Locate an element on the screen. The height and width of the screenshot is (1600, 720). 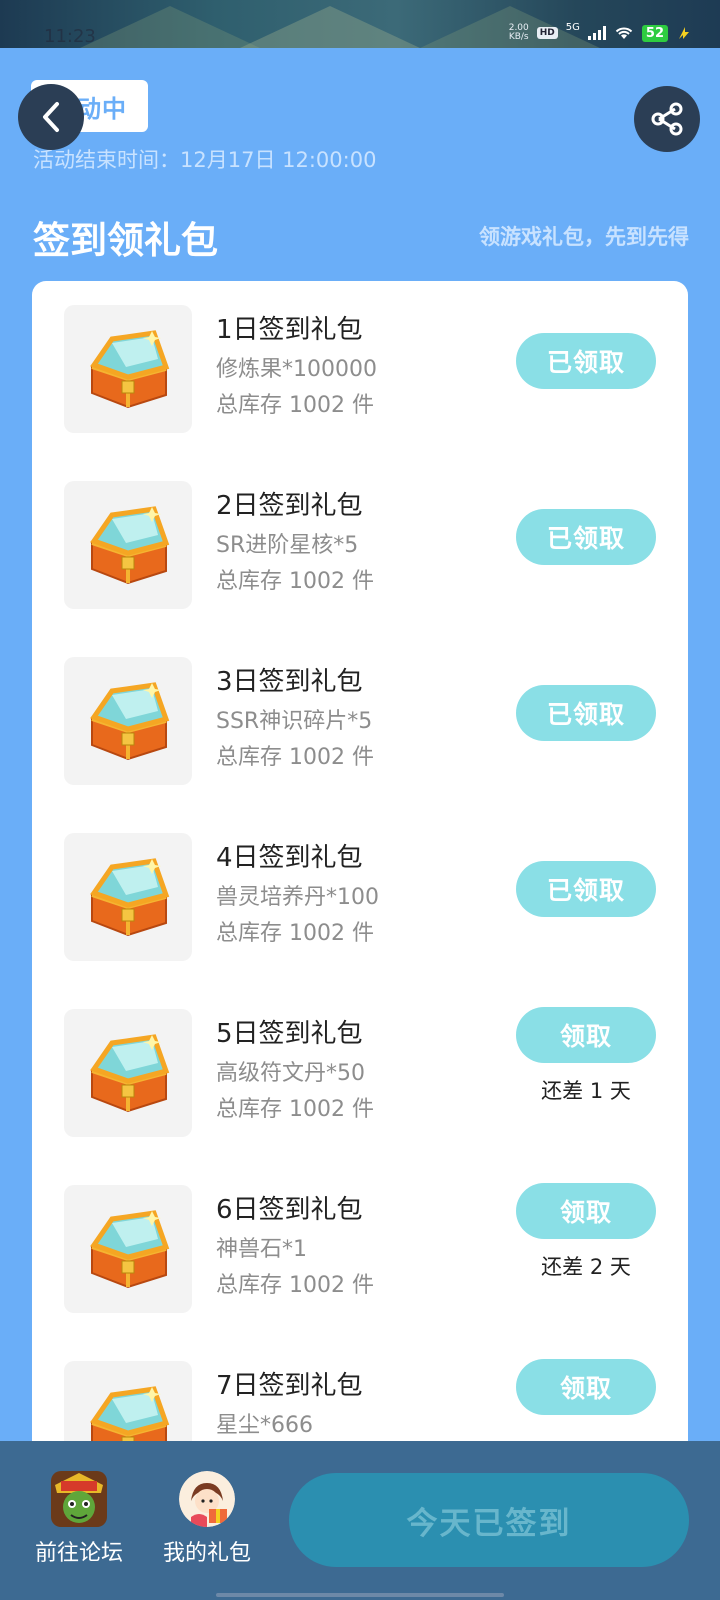
gift-row: 2日签到礼包 SR进阶星核*5 总库存 1002 件 已领取 is located at coordinates (360, 545).